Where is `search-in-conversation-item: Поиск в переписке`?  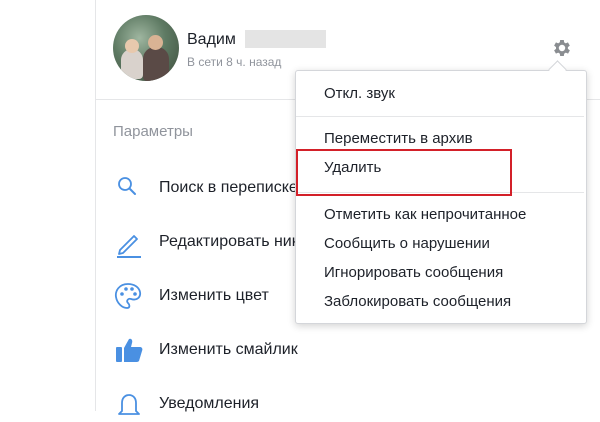
search-in-conversation-item: Поиск в переписке is located at coordinates (213, 189).